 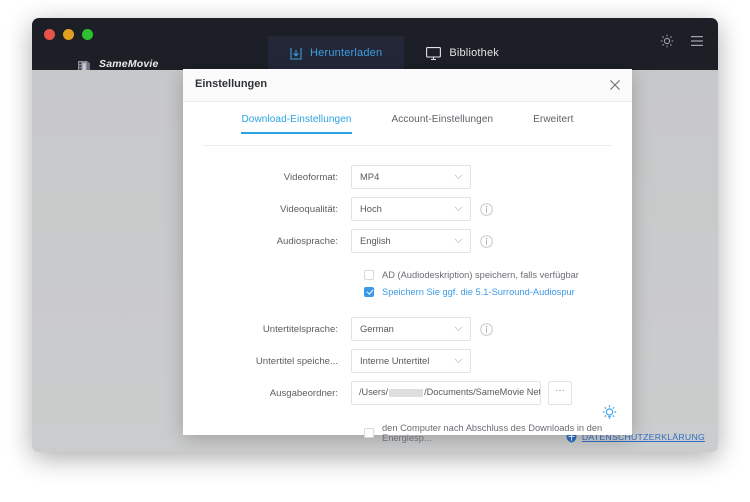 I want to click on subtitle-language-select: German, so click(x=411, y=329).